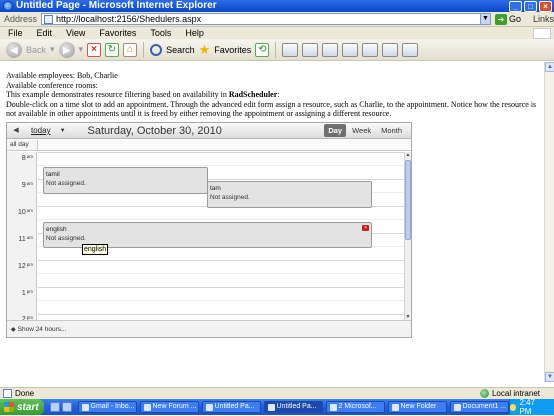 The image size is (554, 416). I want to click on address-label: Address, so click(20, 19).